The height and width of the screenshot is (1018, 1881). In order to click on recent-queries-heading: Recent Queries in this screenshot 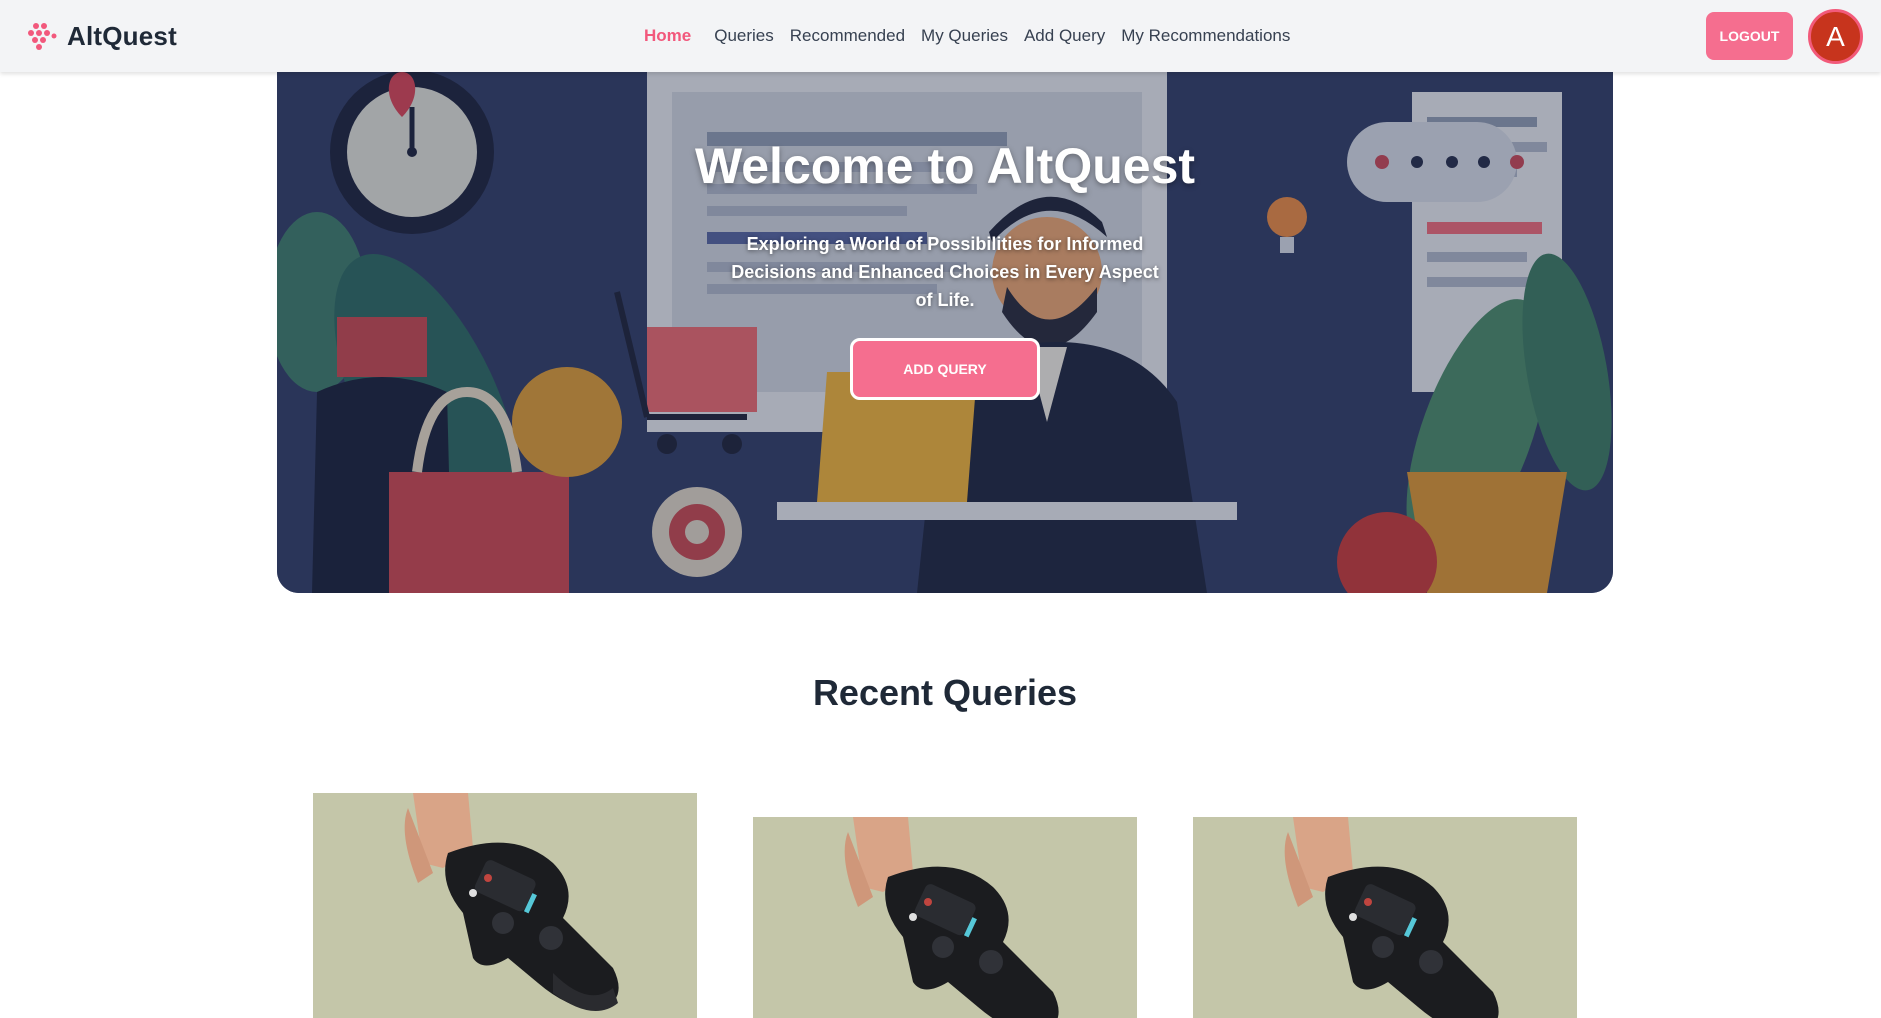, I will do `click(945, 692)`.